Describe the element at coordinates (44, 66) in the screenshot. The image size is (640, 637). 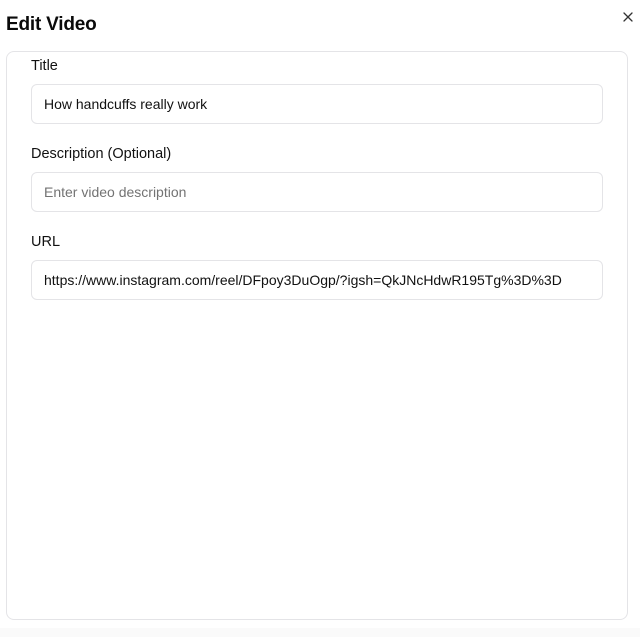
I see `title-label: Title` at that location.